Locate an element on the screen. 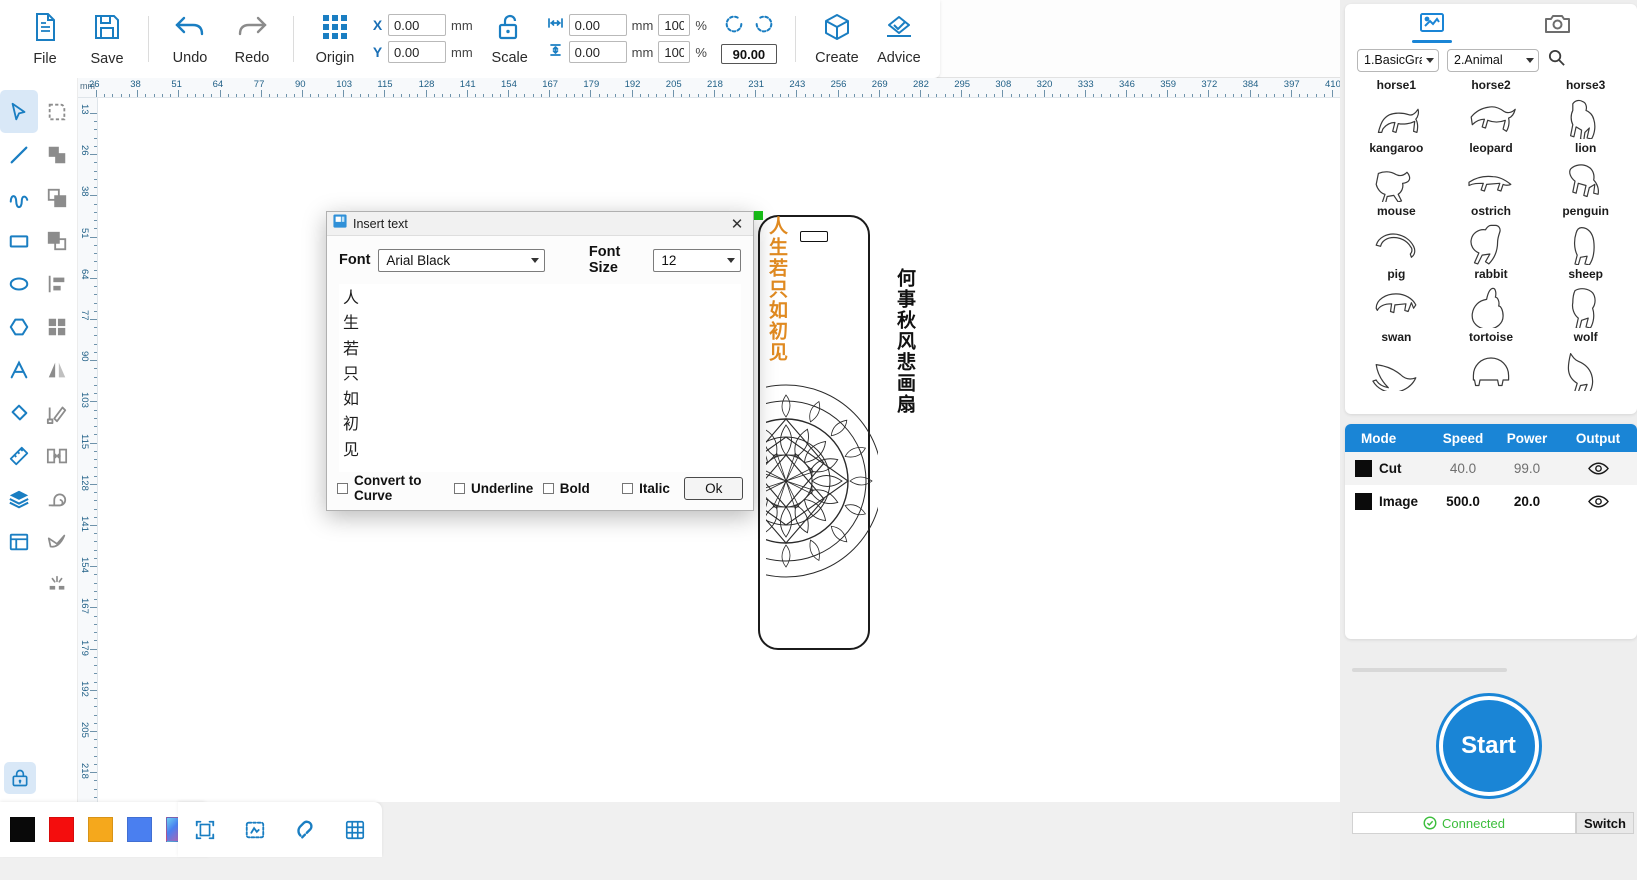 Image resolution: width=1637 pixels, height=880 pixels. library-item: sheep is located at coordinates (1585, 298).